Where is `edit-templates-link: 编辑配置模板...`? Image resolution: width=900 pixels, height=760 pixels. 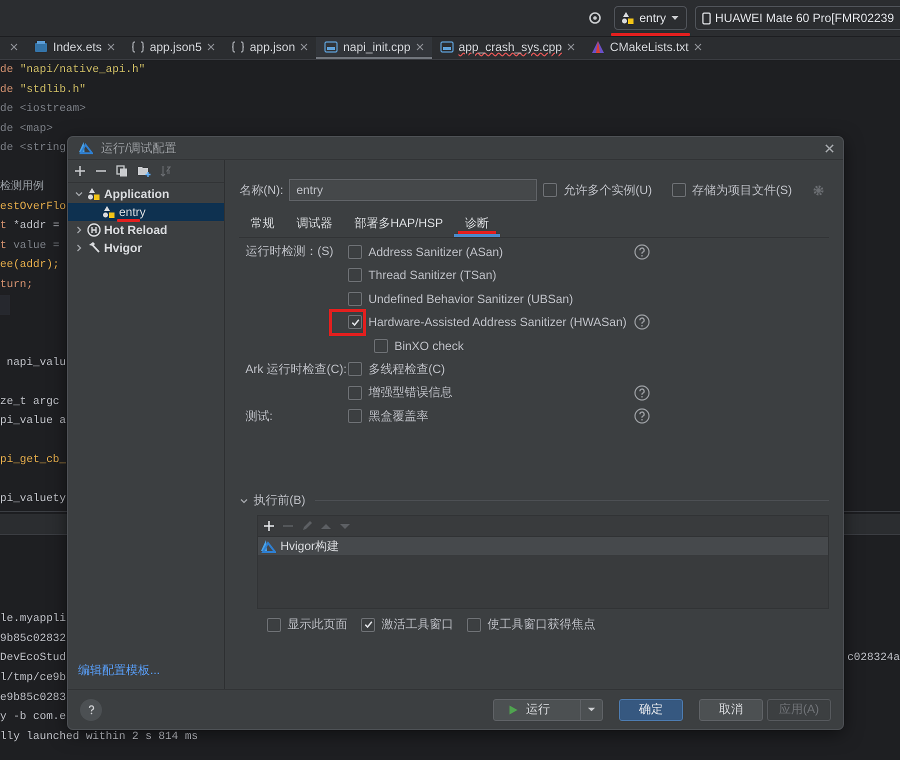
edit-templates-link: 编辑配置模板... is located at coordinates (146, 675).